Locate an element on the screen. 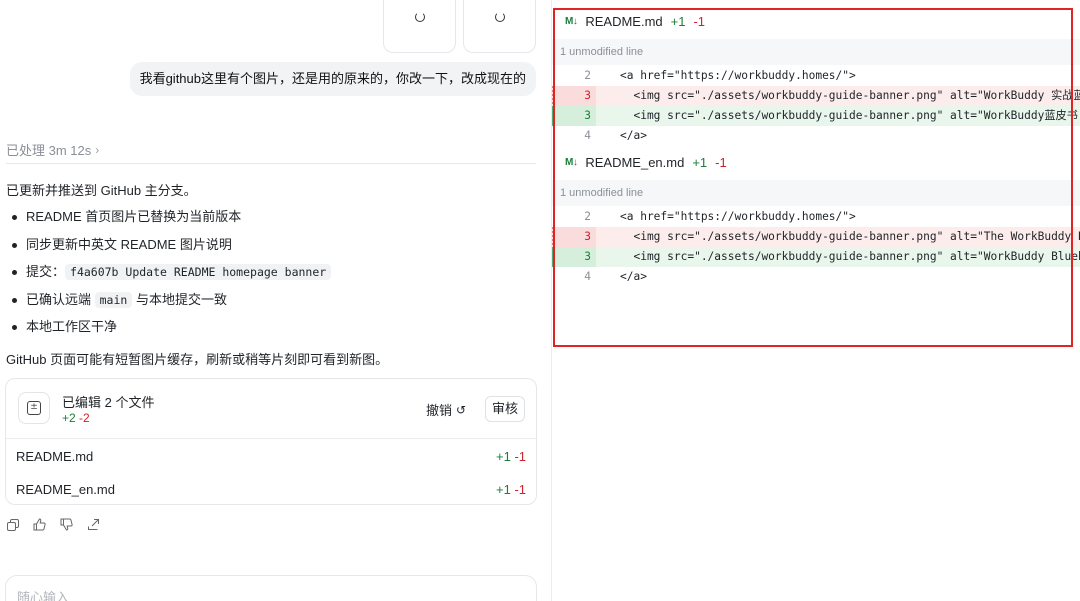 The image size is (1080, 601). user-message: 我看github这里有个图片，还是用的原来的，你改一下，改成现在的 is located at coordinates (332, 79).